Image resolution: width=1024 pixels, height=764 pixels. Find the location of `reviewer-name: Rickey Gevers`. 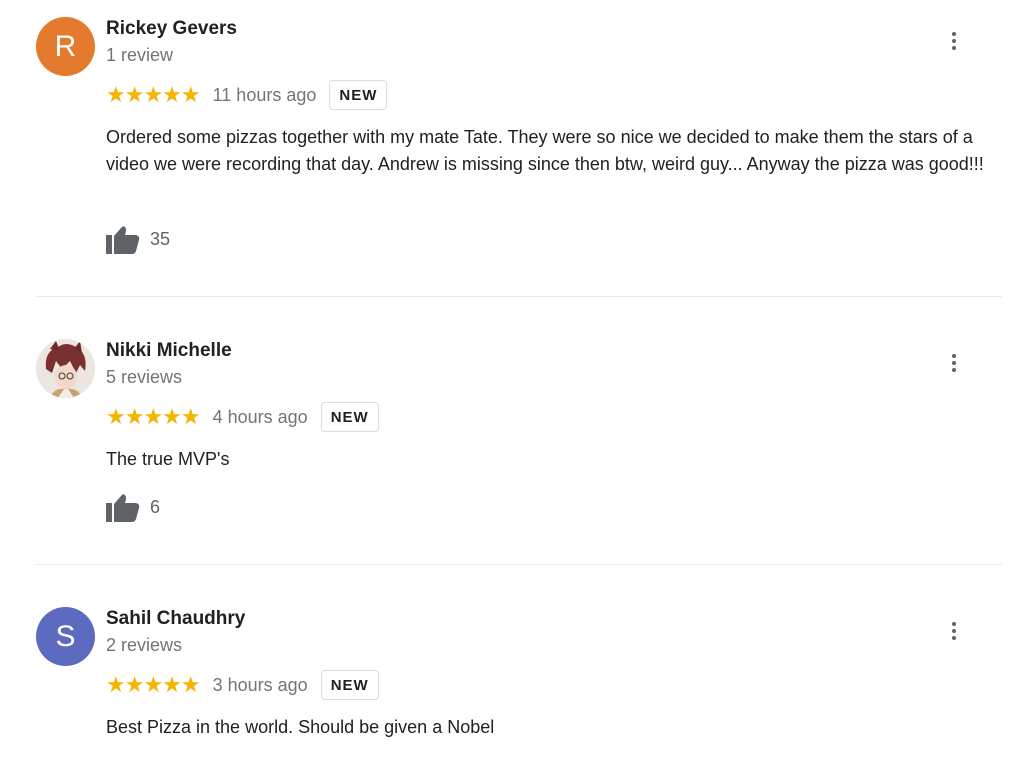

reviewer-name: Rickey Gevers is located at coordinates (171, 29).